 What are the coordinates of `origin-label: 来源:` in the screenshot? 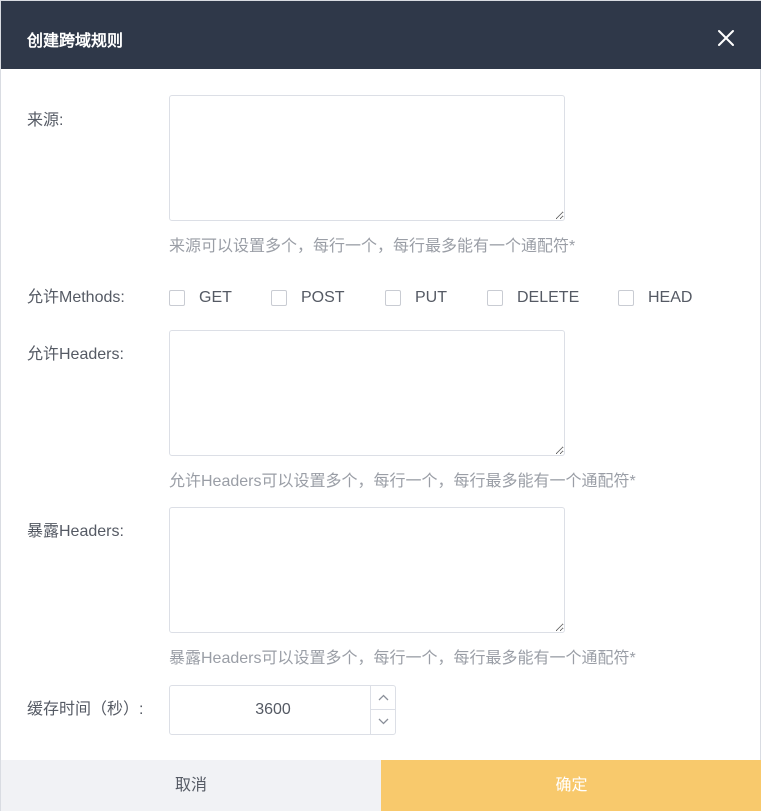 It's located at (45, 120).